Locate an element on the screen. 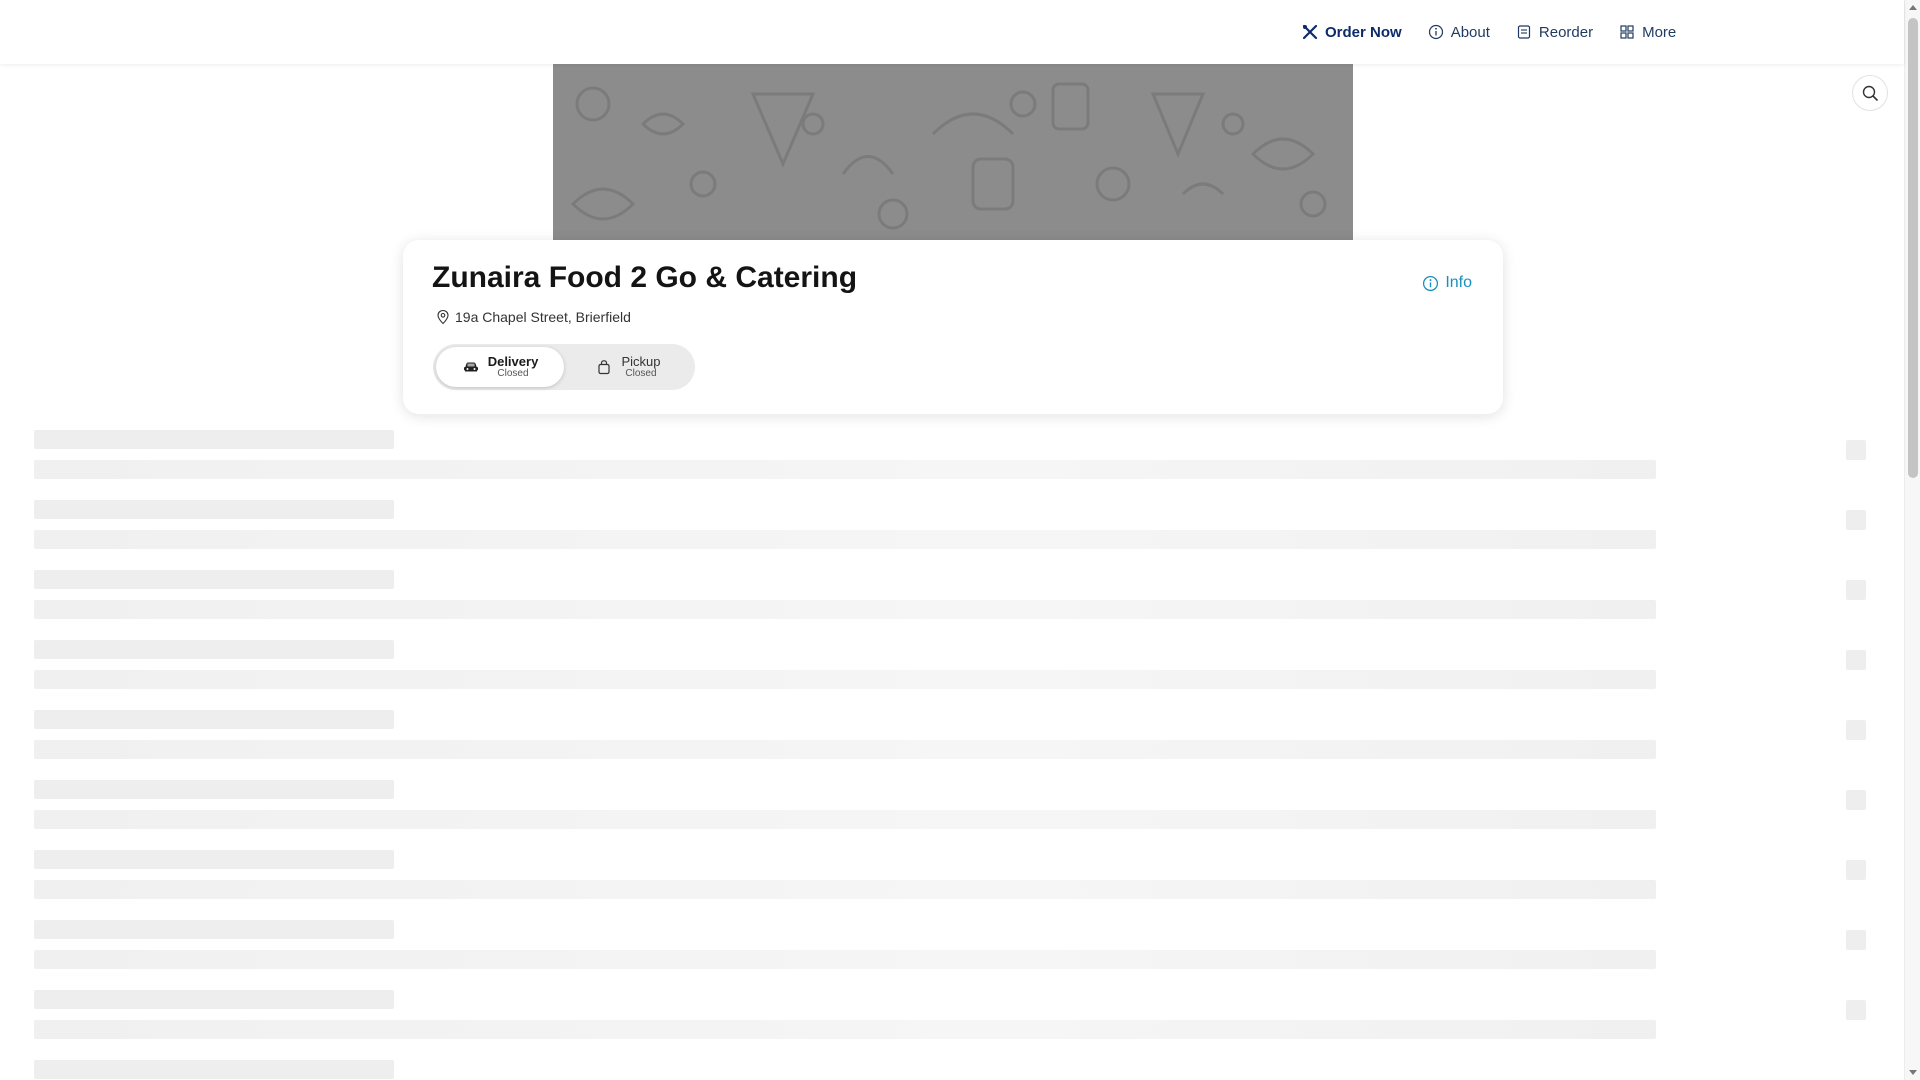 The image size is (1920, 1080). location-pin-icon is located at coordinates (443, 317).